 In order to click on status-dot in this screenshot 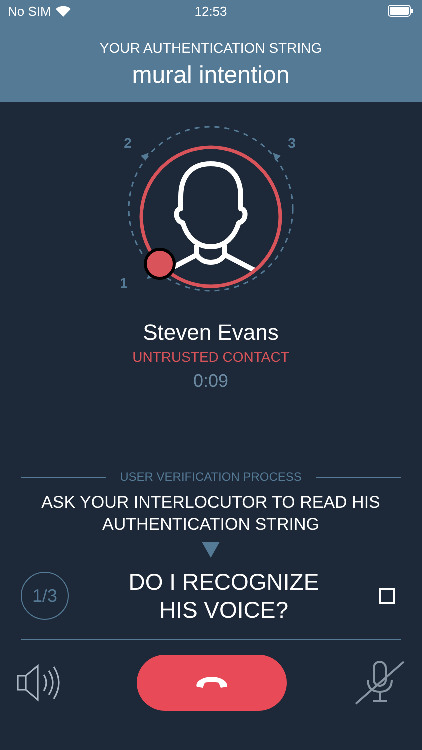, I will do `click(160, 264)`.